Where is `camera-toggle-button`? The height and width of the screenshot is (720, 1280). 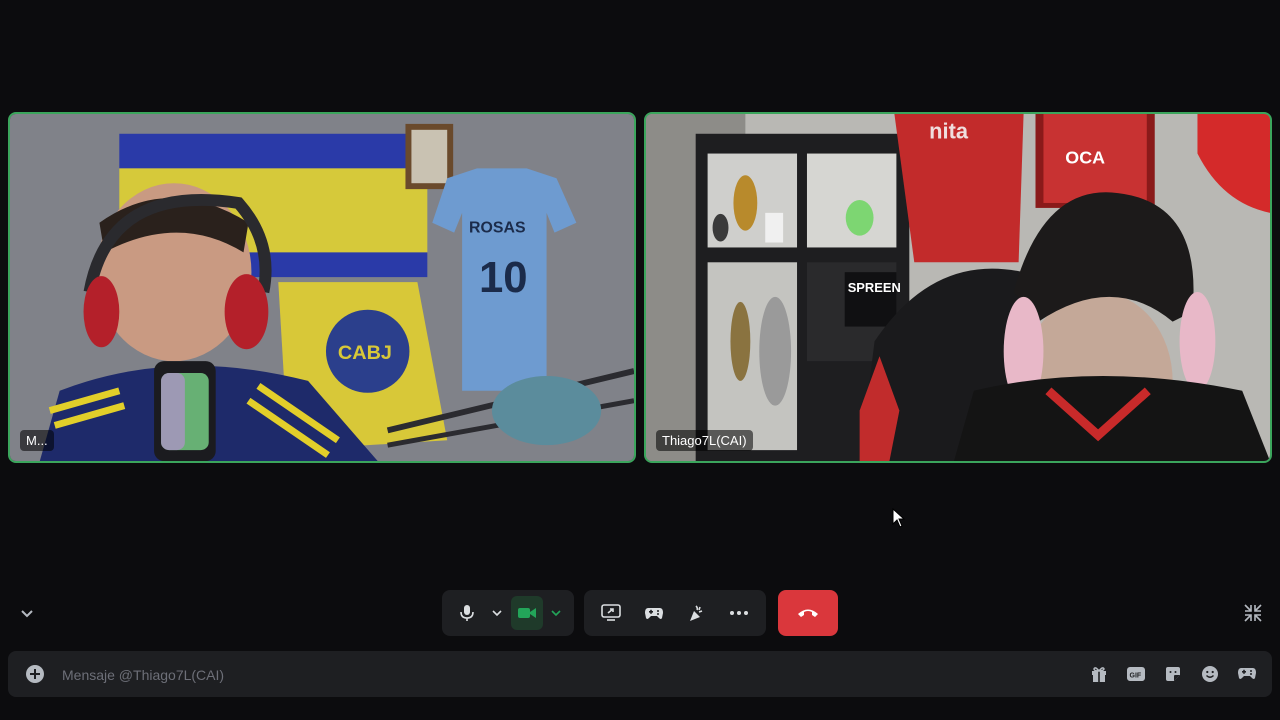
camera-toggle-button is located at coordinates (526, 613).